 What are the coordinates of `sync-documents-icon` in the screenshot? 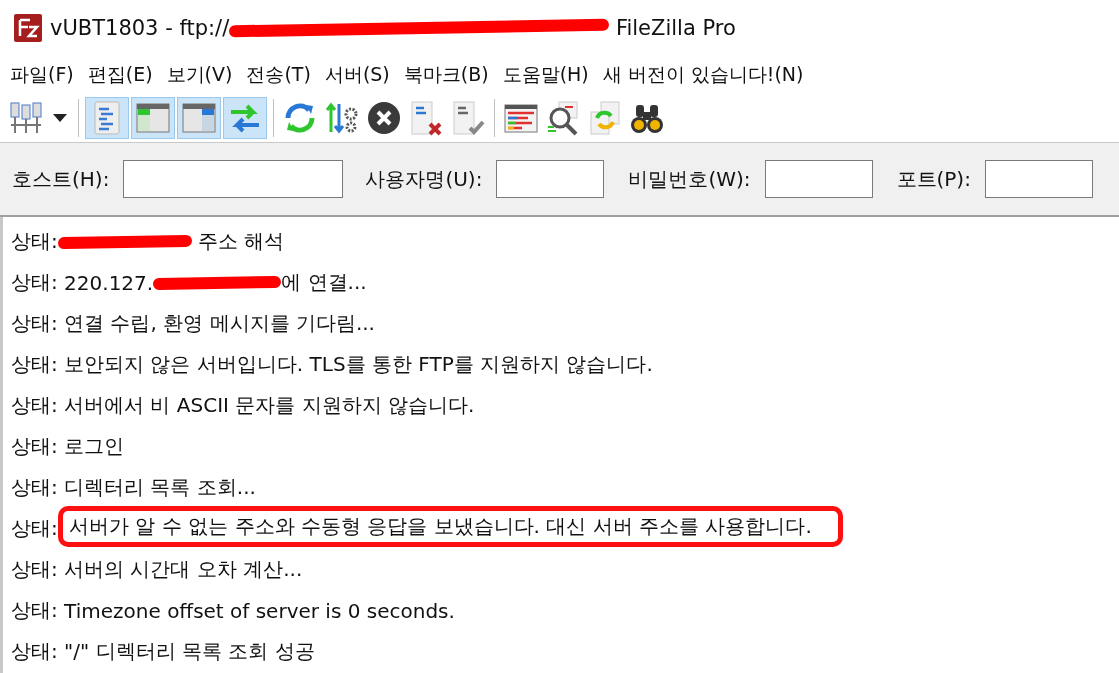 It's located at (605, 118).